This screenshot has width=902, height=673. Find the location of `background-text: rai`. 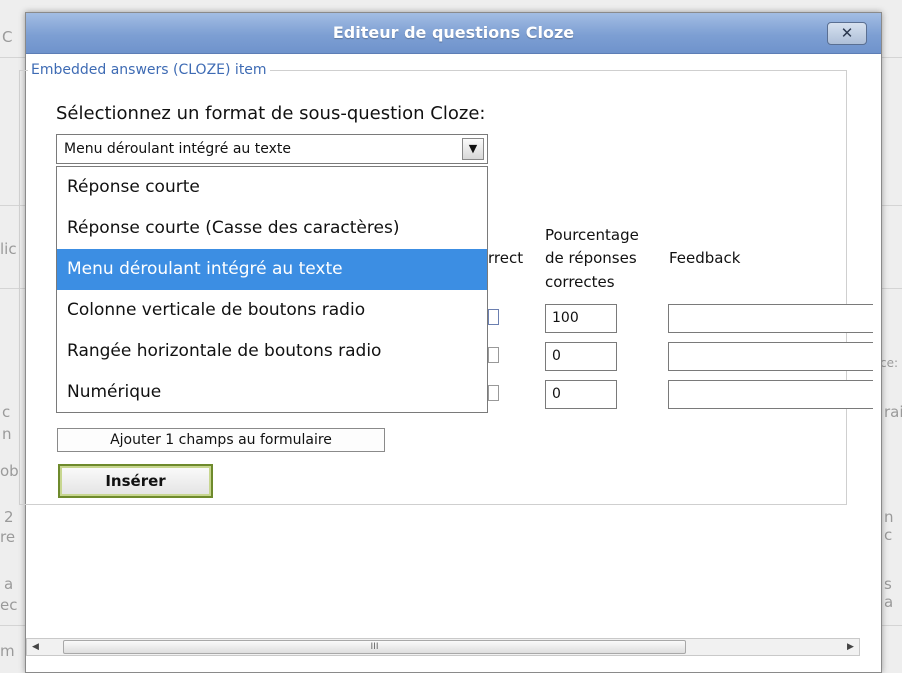

background-text: rai is located at coordinates (893, 412).